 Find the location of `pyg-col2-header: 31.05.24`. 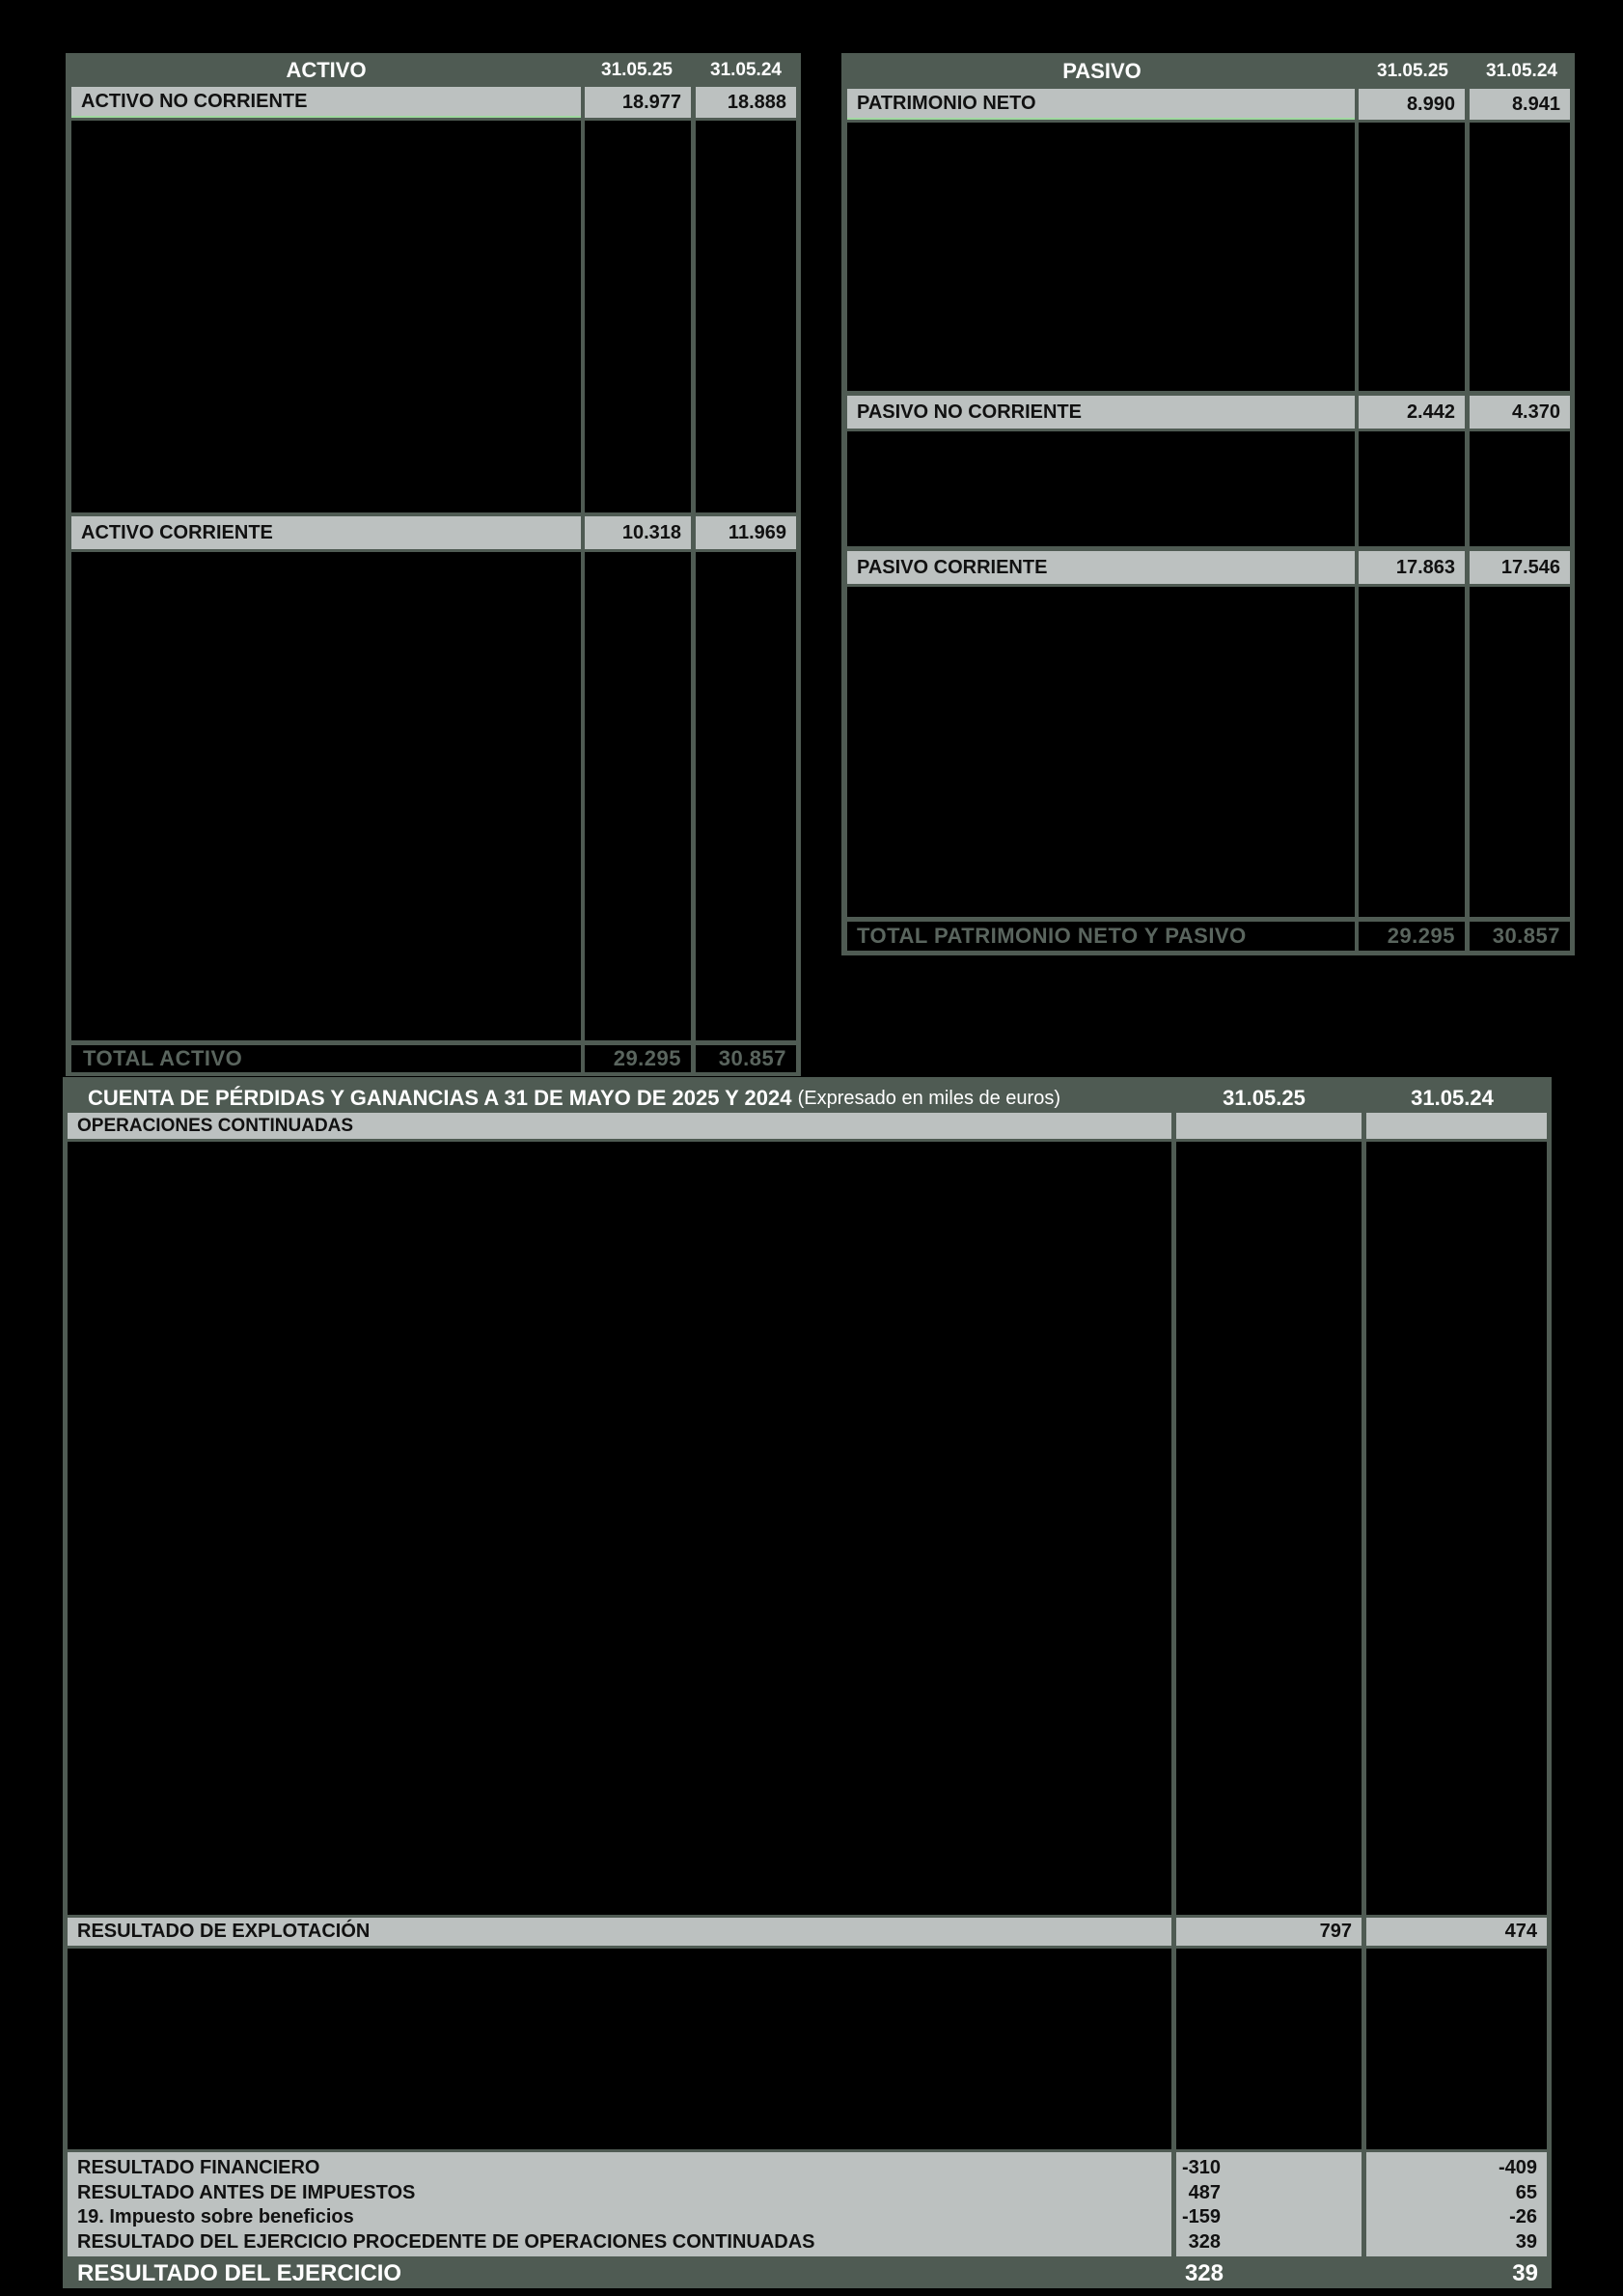

pyg-col2-header: 31.05.24 is located at coordinates (1453, 1098).